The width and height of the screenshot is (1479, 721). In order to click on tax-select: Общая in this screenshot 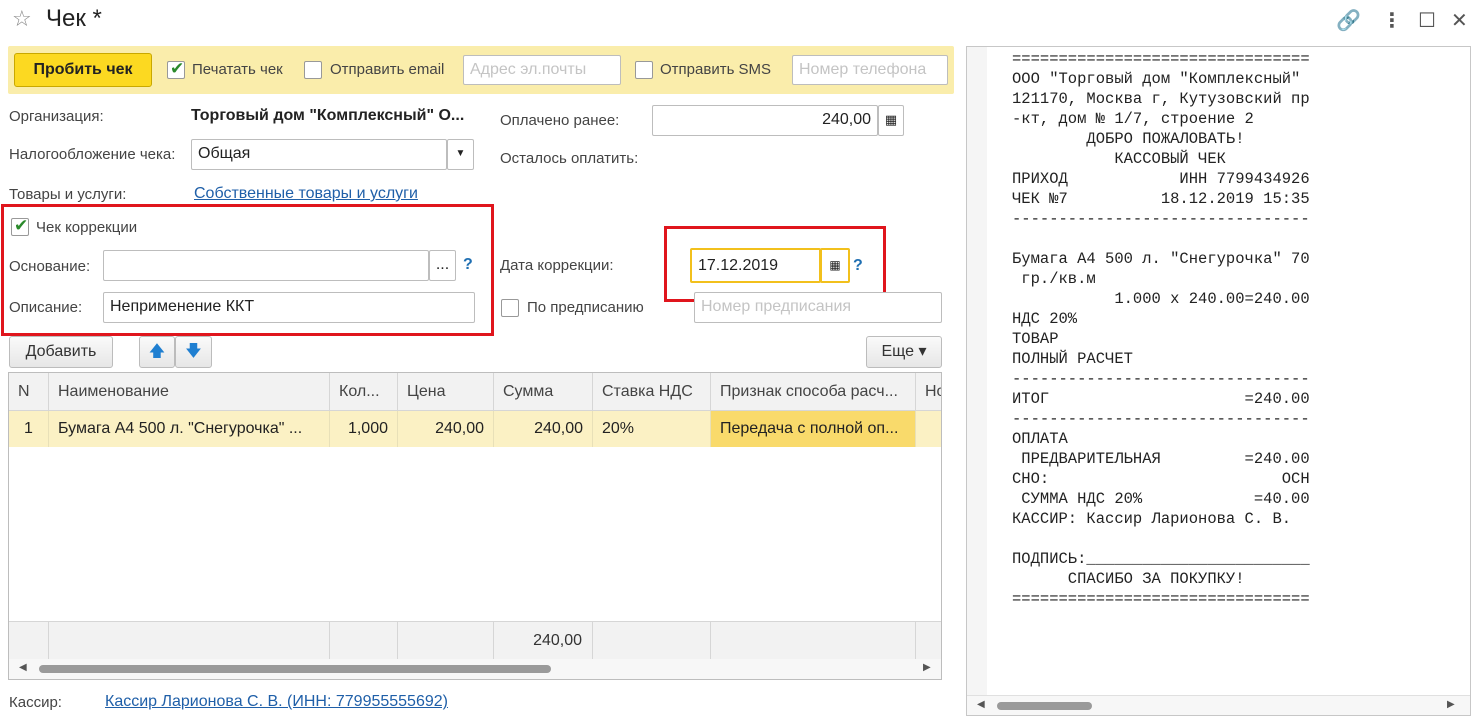, I will do `click(319, 154)`.